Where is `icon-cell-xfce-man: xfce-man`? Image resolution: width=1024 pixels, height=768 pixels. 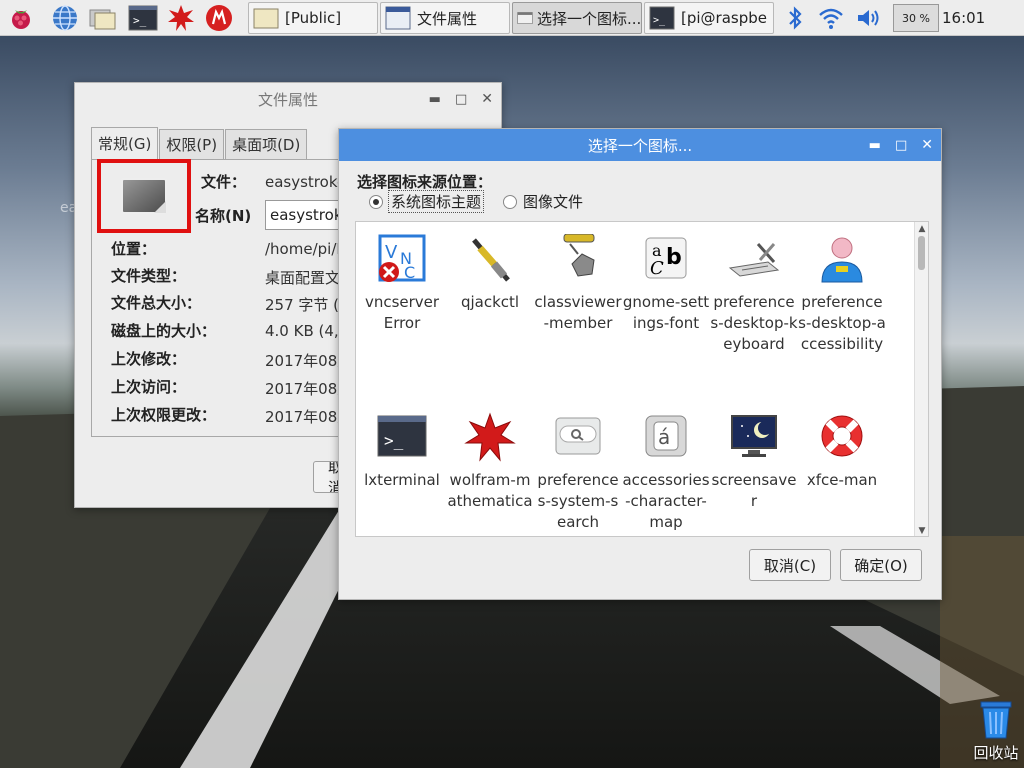 icon-cell-xfce-man: xfce-man is located at coordinates (842, 451).